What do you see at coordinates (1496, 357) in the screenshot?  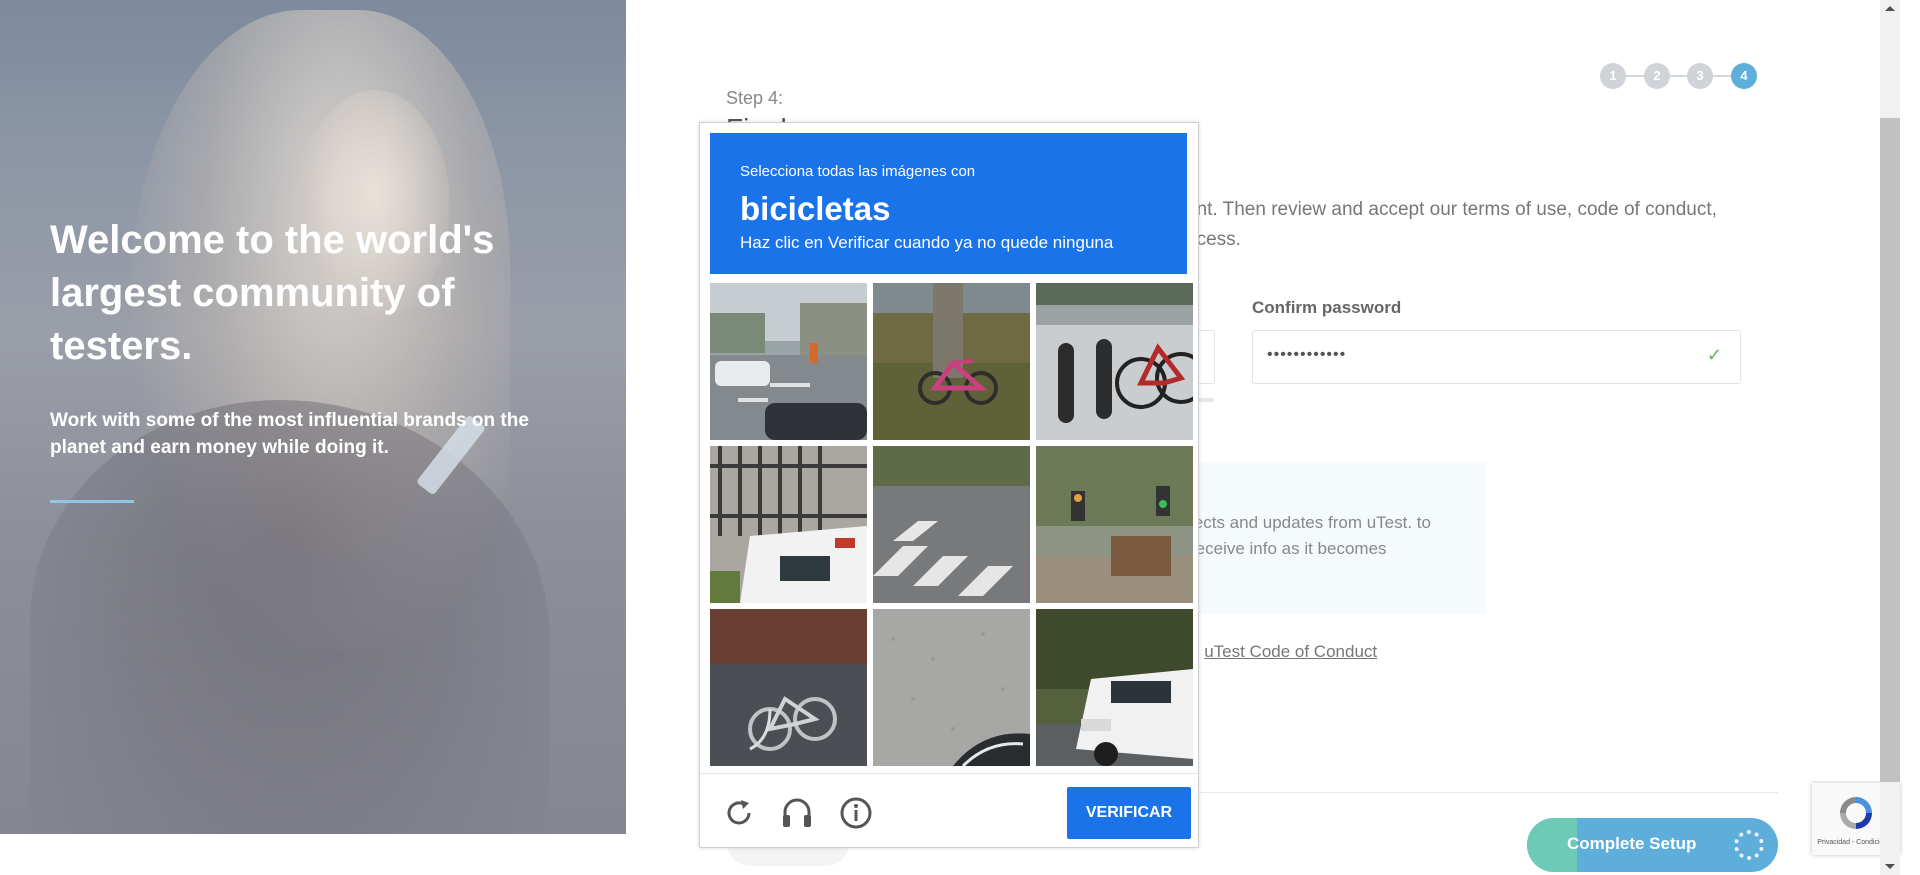 I see `confirm-password-input: •••••••••••• ✓` at bounding box center [1496, 357].